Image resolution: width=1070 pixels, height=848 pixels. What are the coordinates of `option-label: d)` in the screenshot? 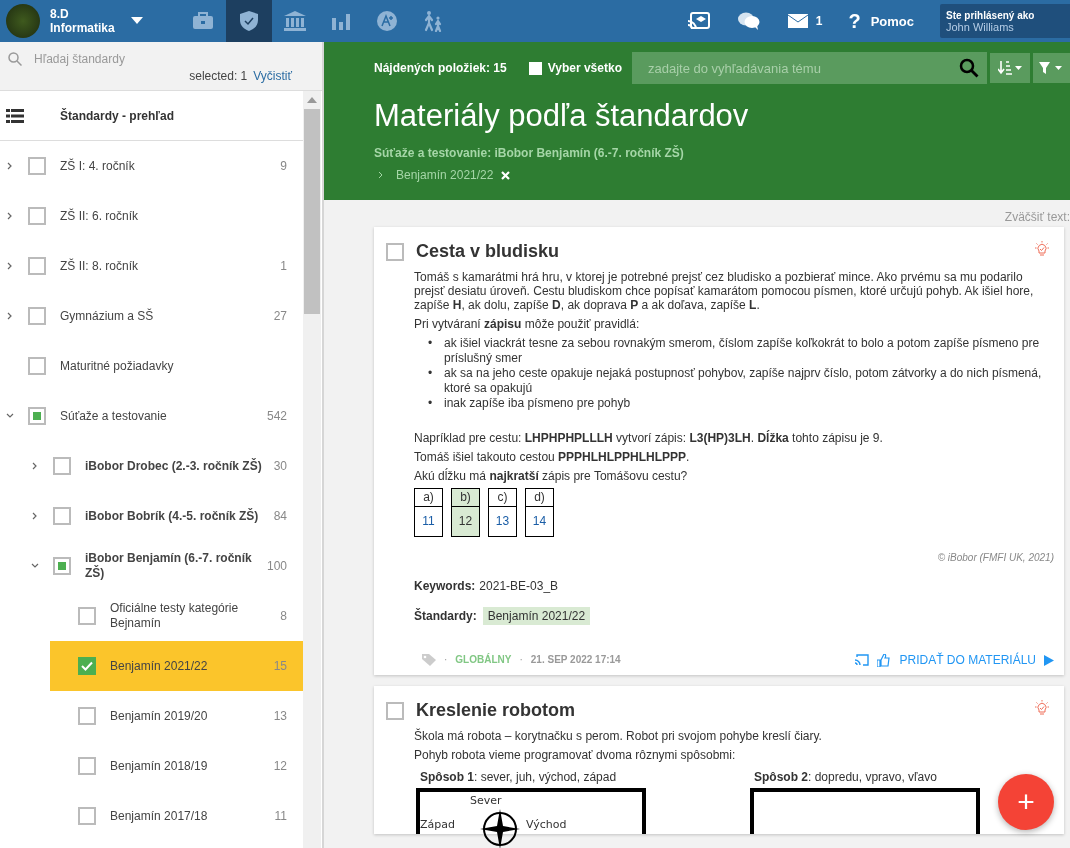 It's located at (539, 498).